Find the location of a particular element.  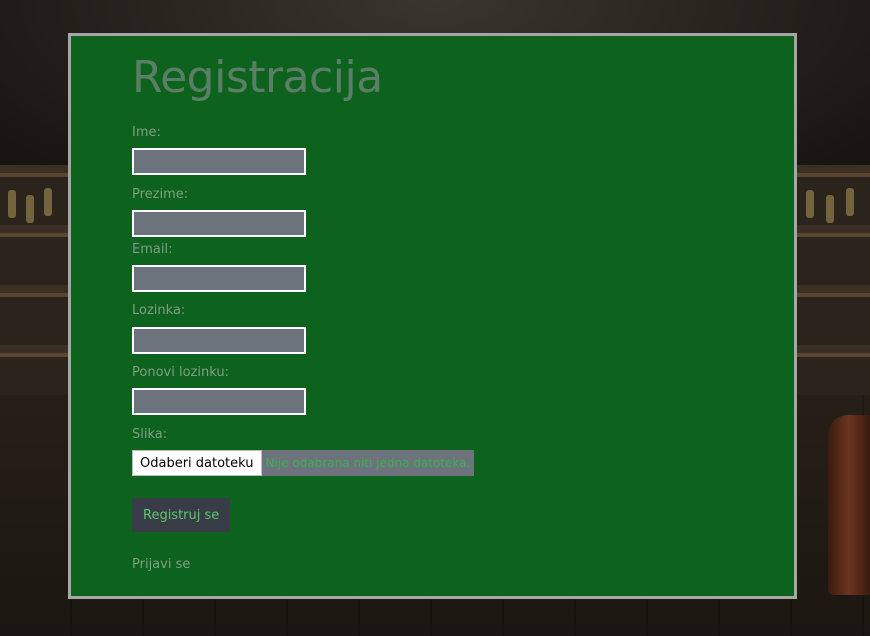

first-name-field is located at coordinates (219, 161).